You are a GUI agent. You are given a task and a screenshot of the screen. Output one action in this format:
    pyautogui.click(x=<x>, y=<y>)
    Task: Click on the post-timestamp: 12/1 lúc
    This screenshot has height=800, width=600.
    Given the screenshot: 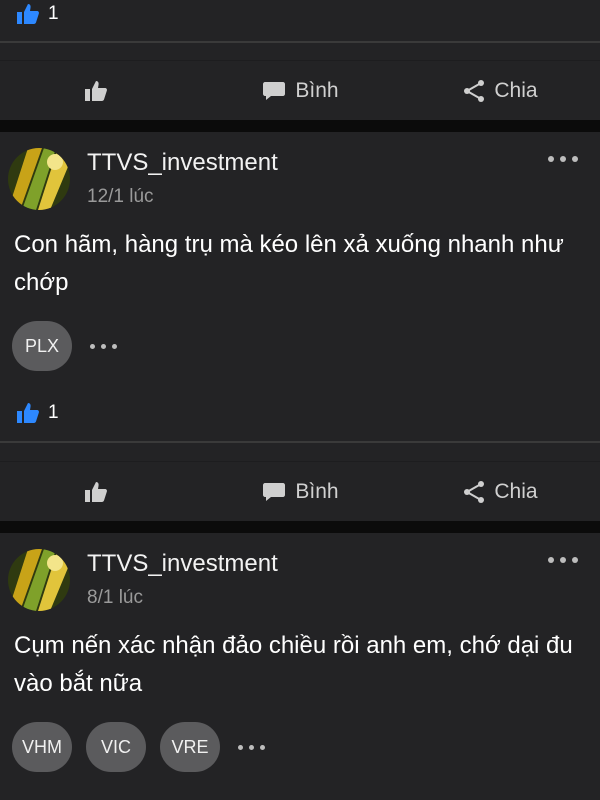 What is the action you would take?
    pyautogui.click(x=120, y=197)
    